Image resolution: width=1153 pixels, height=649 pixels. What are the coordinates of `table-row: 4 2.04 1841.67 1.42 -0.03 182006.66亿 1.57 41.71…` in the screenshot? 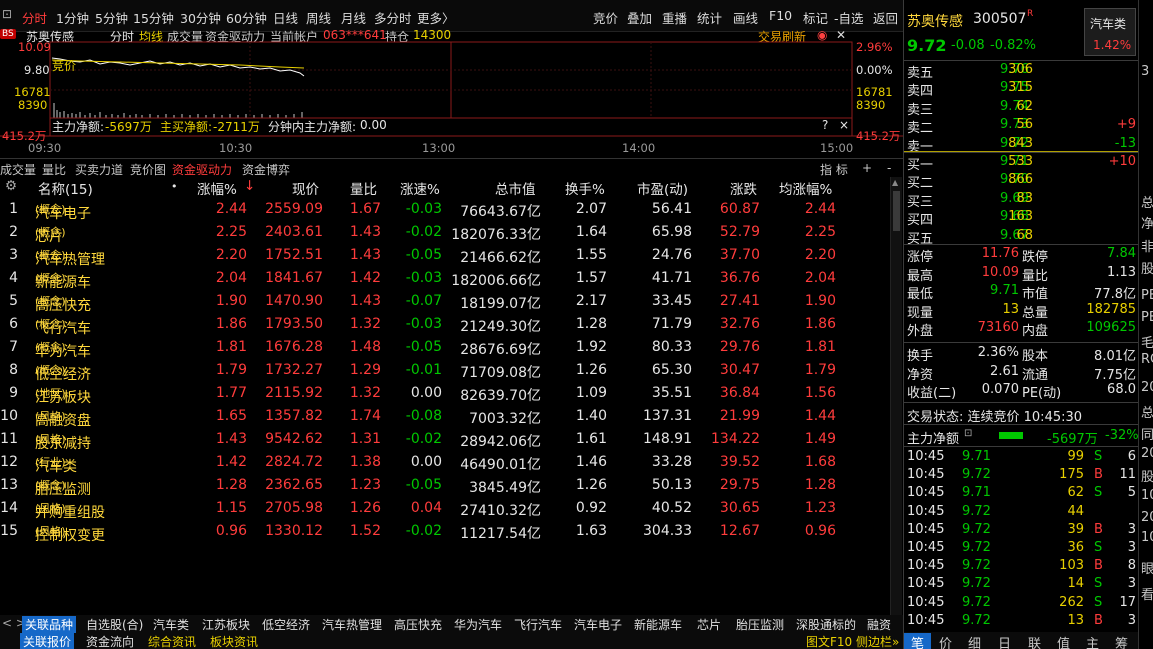 It's located at (445, 279).